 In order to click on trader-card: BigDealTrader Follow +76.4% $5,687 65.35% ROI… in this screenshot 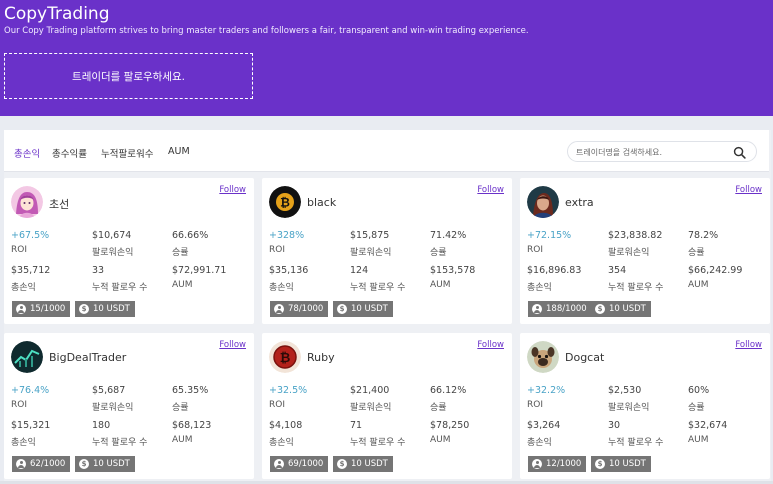, I will do `click(129, 406)`.